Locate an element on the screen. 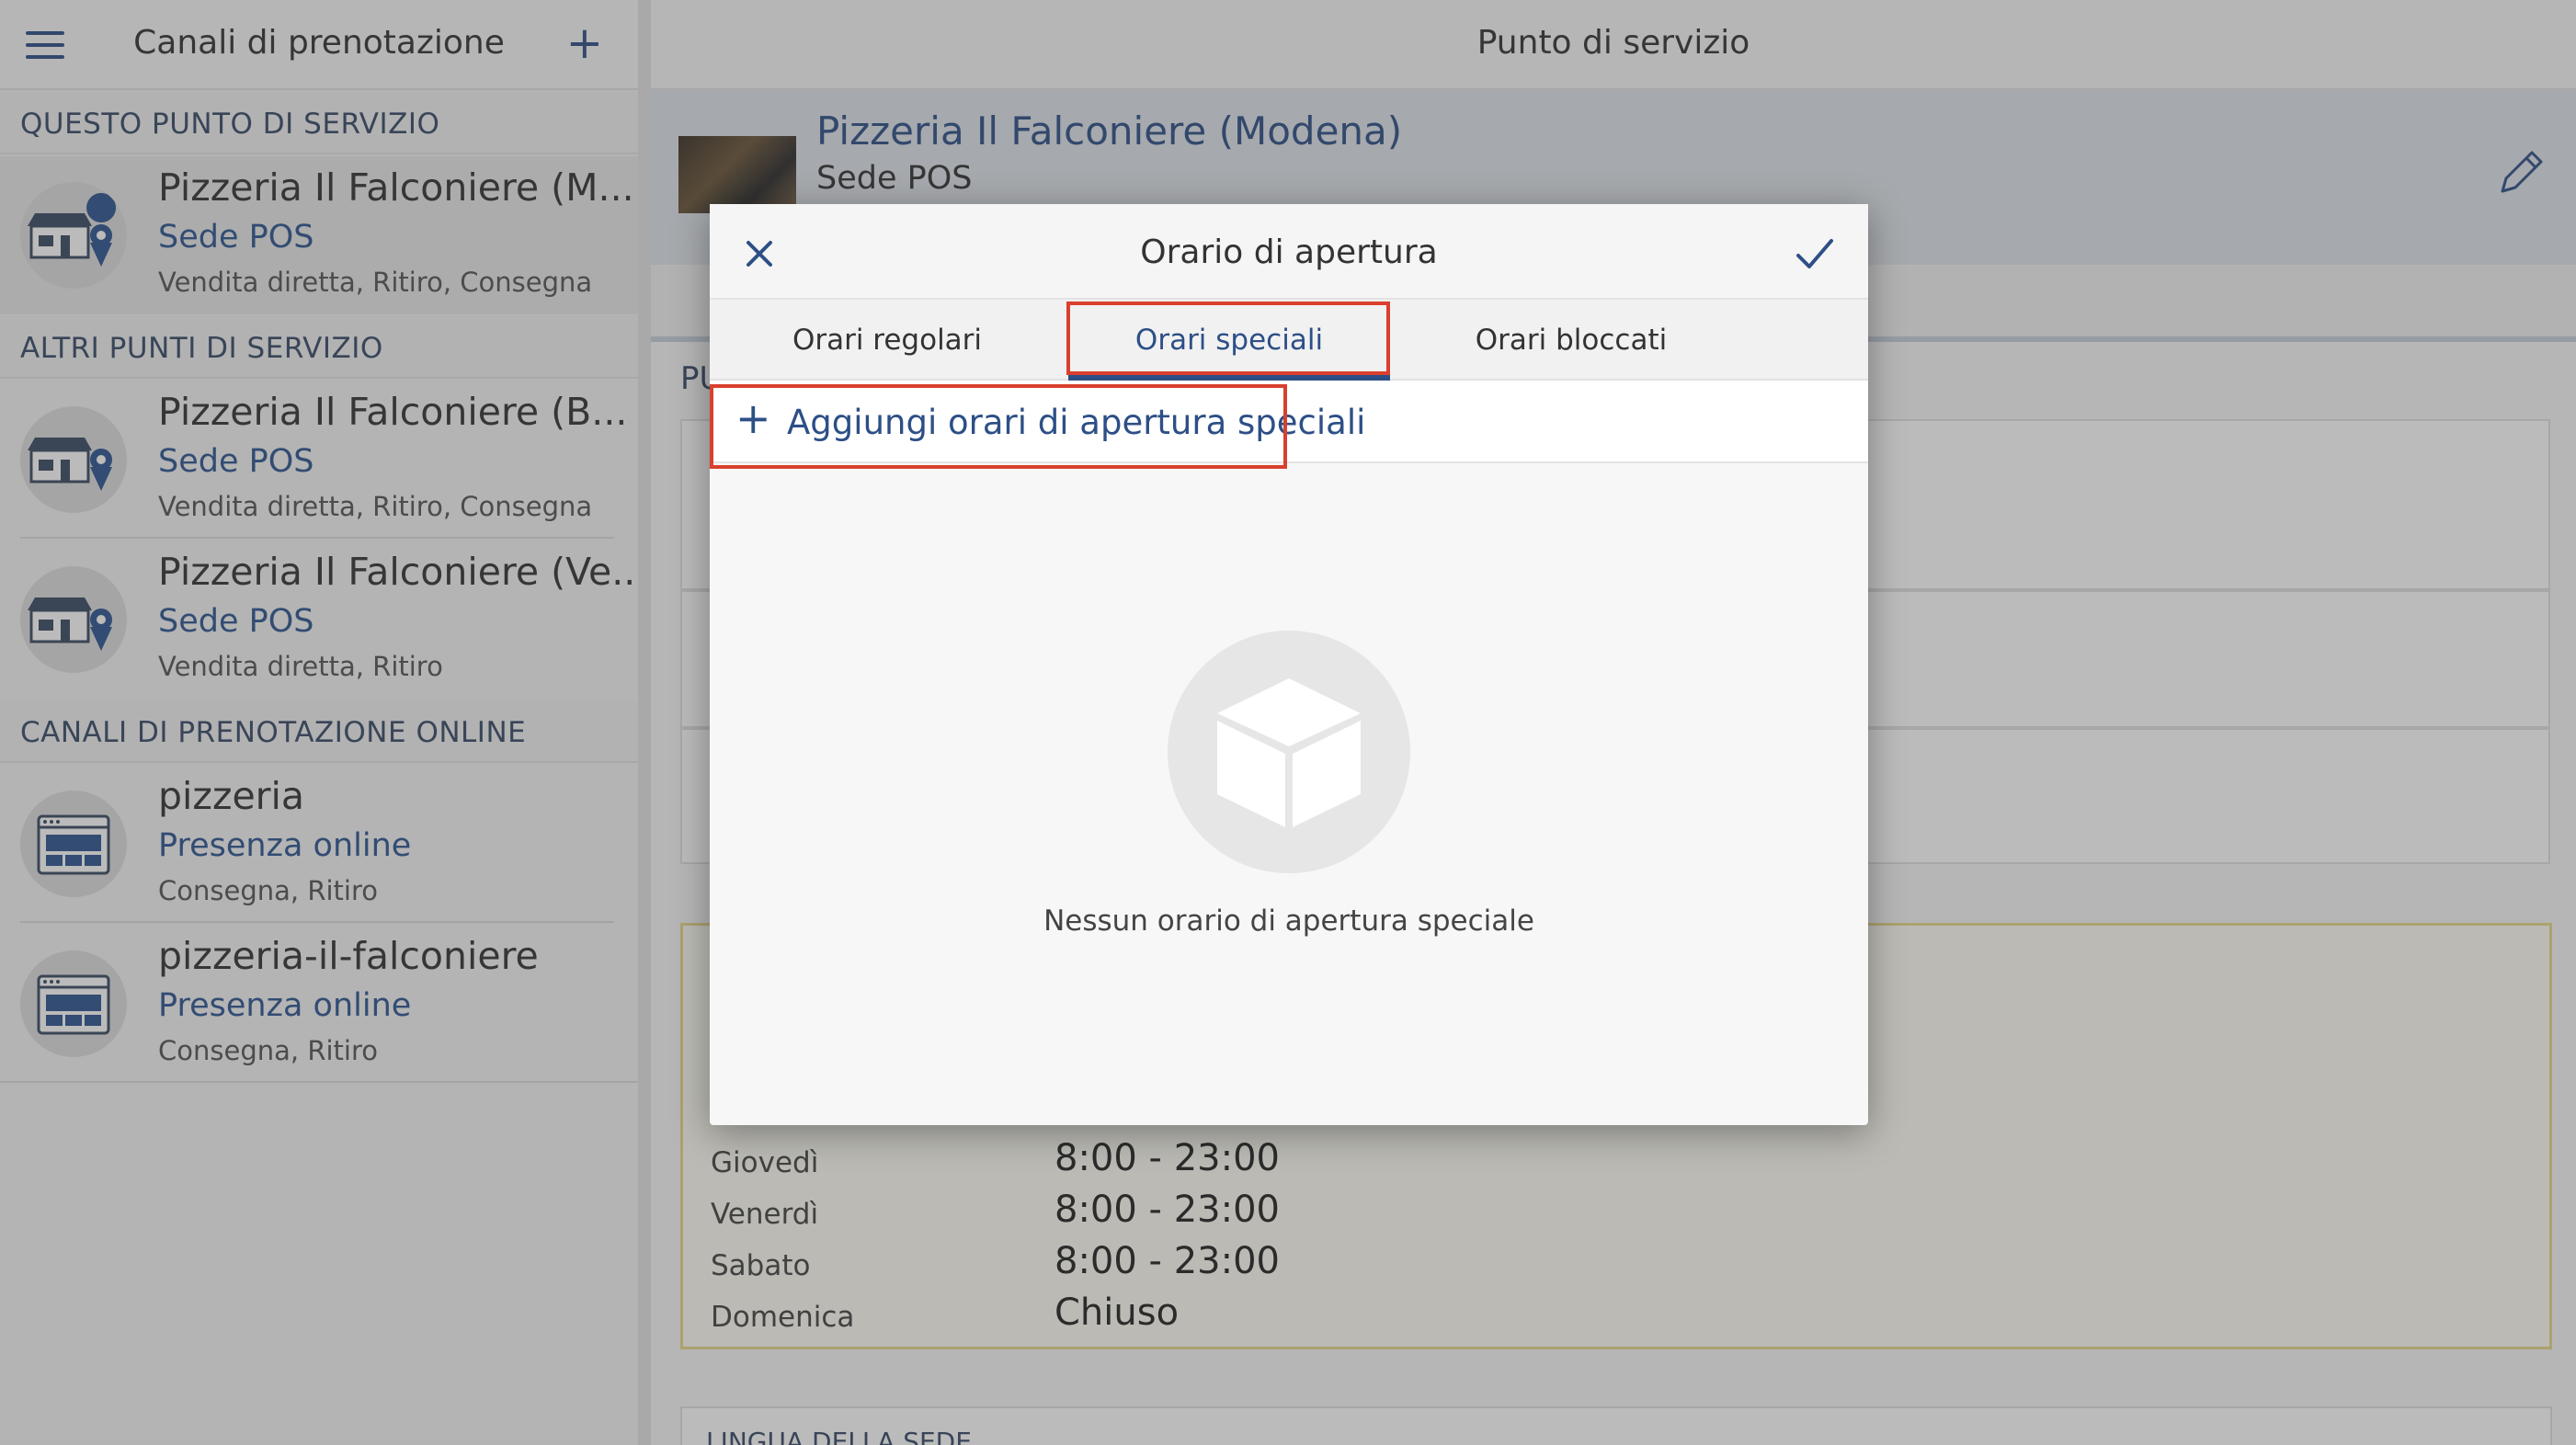 The image size is (2576, 1445). empty-state-text: Nessun orario di apertura speciale is located at coordinates (1288, 922).